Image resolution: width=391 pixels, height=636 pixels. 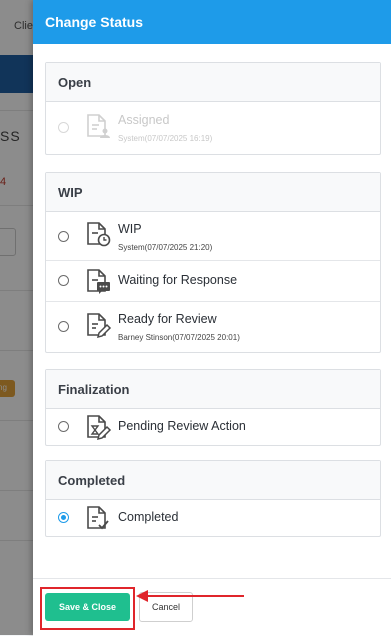 What do you see at coordinates (87, 608) in the screenshot?
I see `annotation-highlight-box` at bounding box center [87, 608].